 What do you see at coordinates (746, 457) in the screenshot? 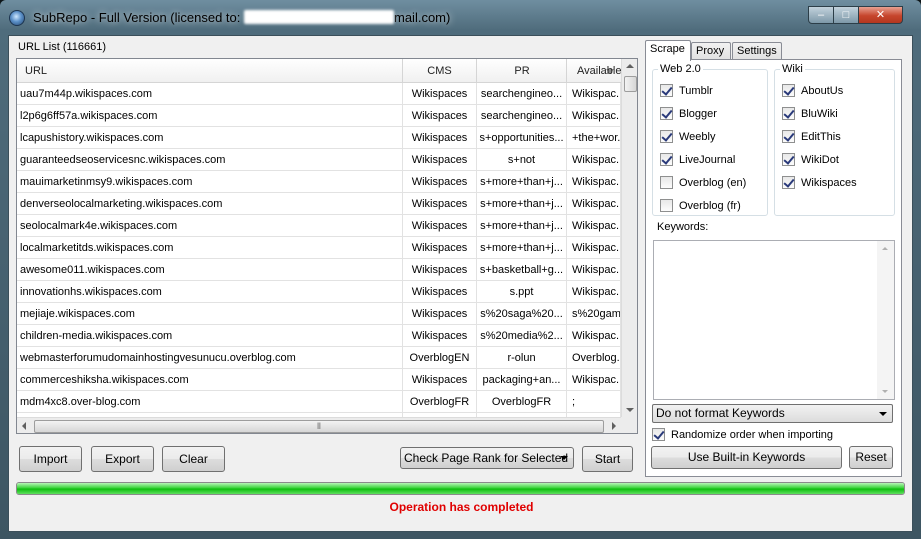
I see `use-builtin-keywords-button: Use Built-in Keywords` at bounding box center [746, 457].